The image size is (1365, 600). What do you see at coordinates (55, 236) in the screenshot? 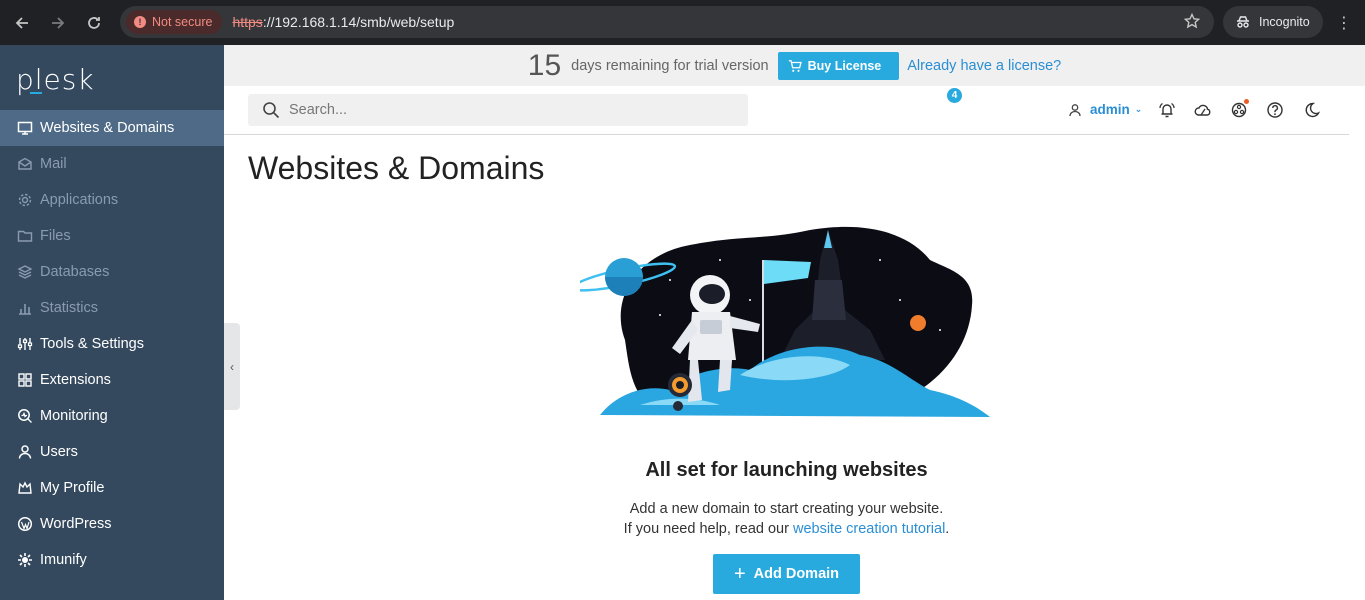
I see `sidebar-item-label: Files` at bounding box center [55, 236].